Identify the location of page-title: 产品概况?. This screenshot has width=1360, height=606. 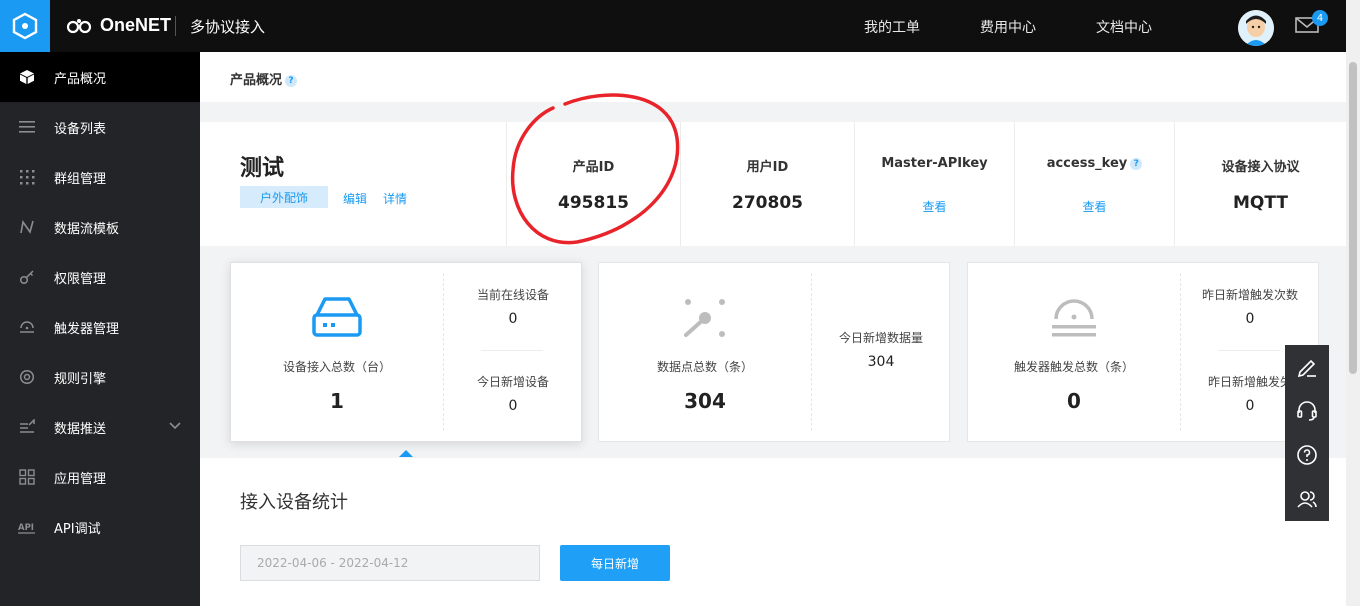
(264, 78).